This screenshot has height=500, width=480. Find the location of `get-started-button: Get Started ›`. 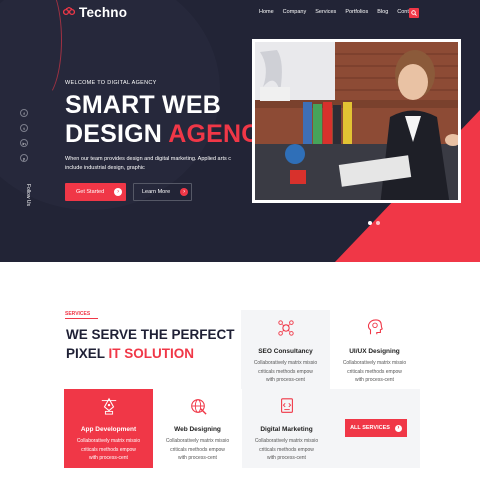

get-started-button: Get Started › is located at coordinates (95, 192).